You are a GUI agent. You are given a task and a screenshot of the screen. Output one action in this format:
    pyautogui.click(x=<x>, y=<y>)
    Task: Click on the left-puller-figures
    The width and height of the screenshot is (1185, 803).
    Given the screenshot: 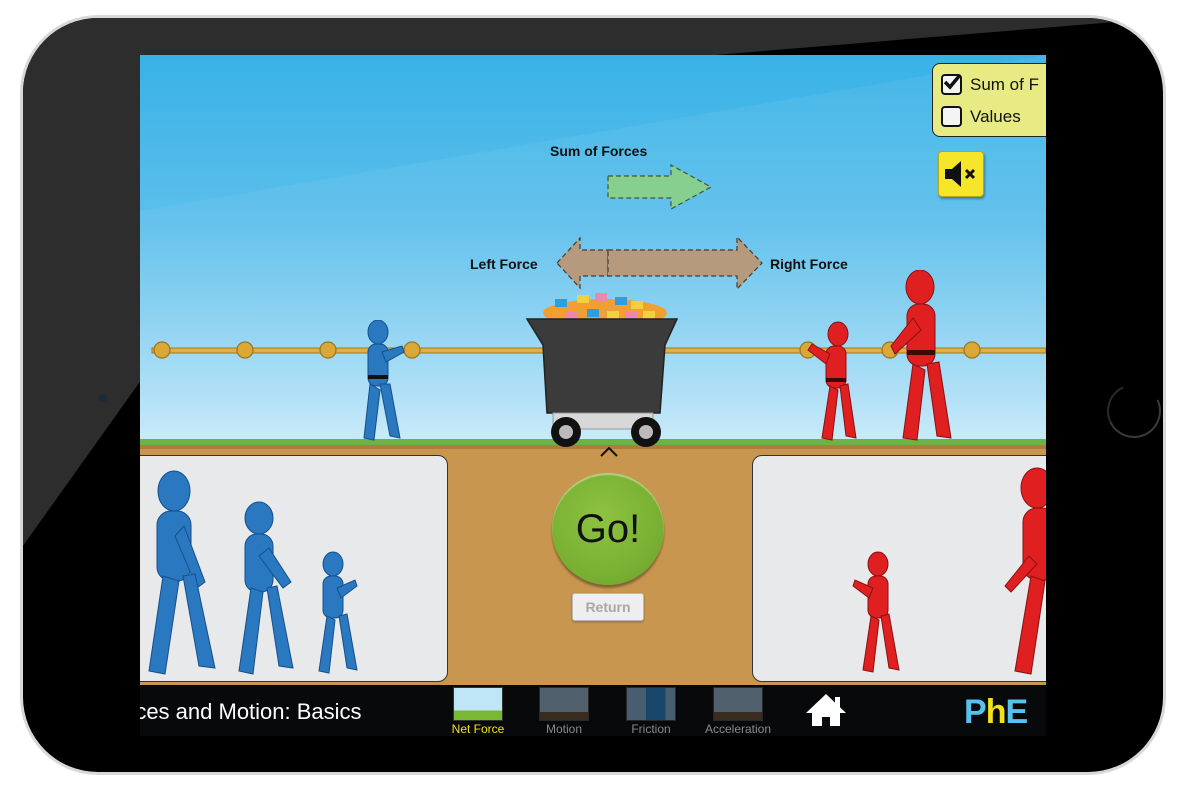 What is the action you would take?
    pyautogui.click(x=253, y=572)
    